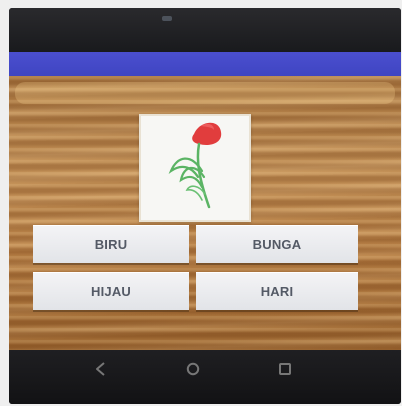  I want to click on home-icon, so click(193, 369).